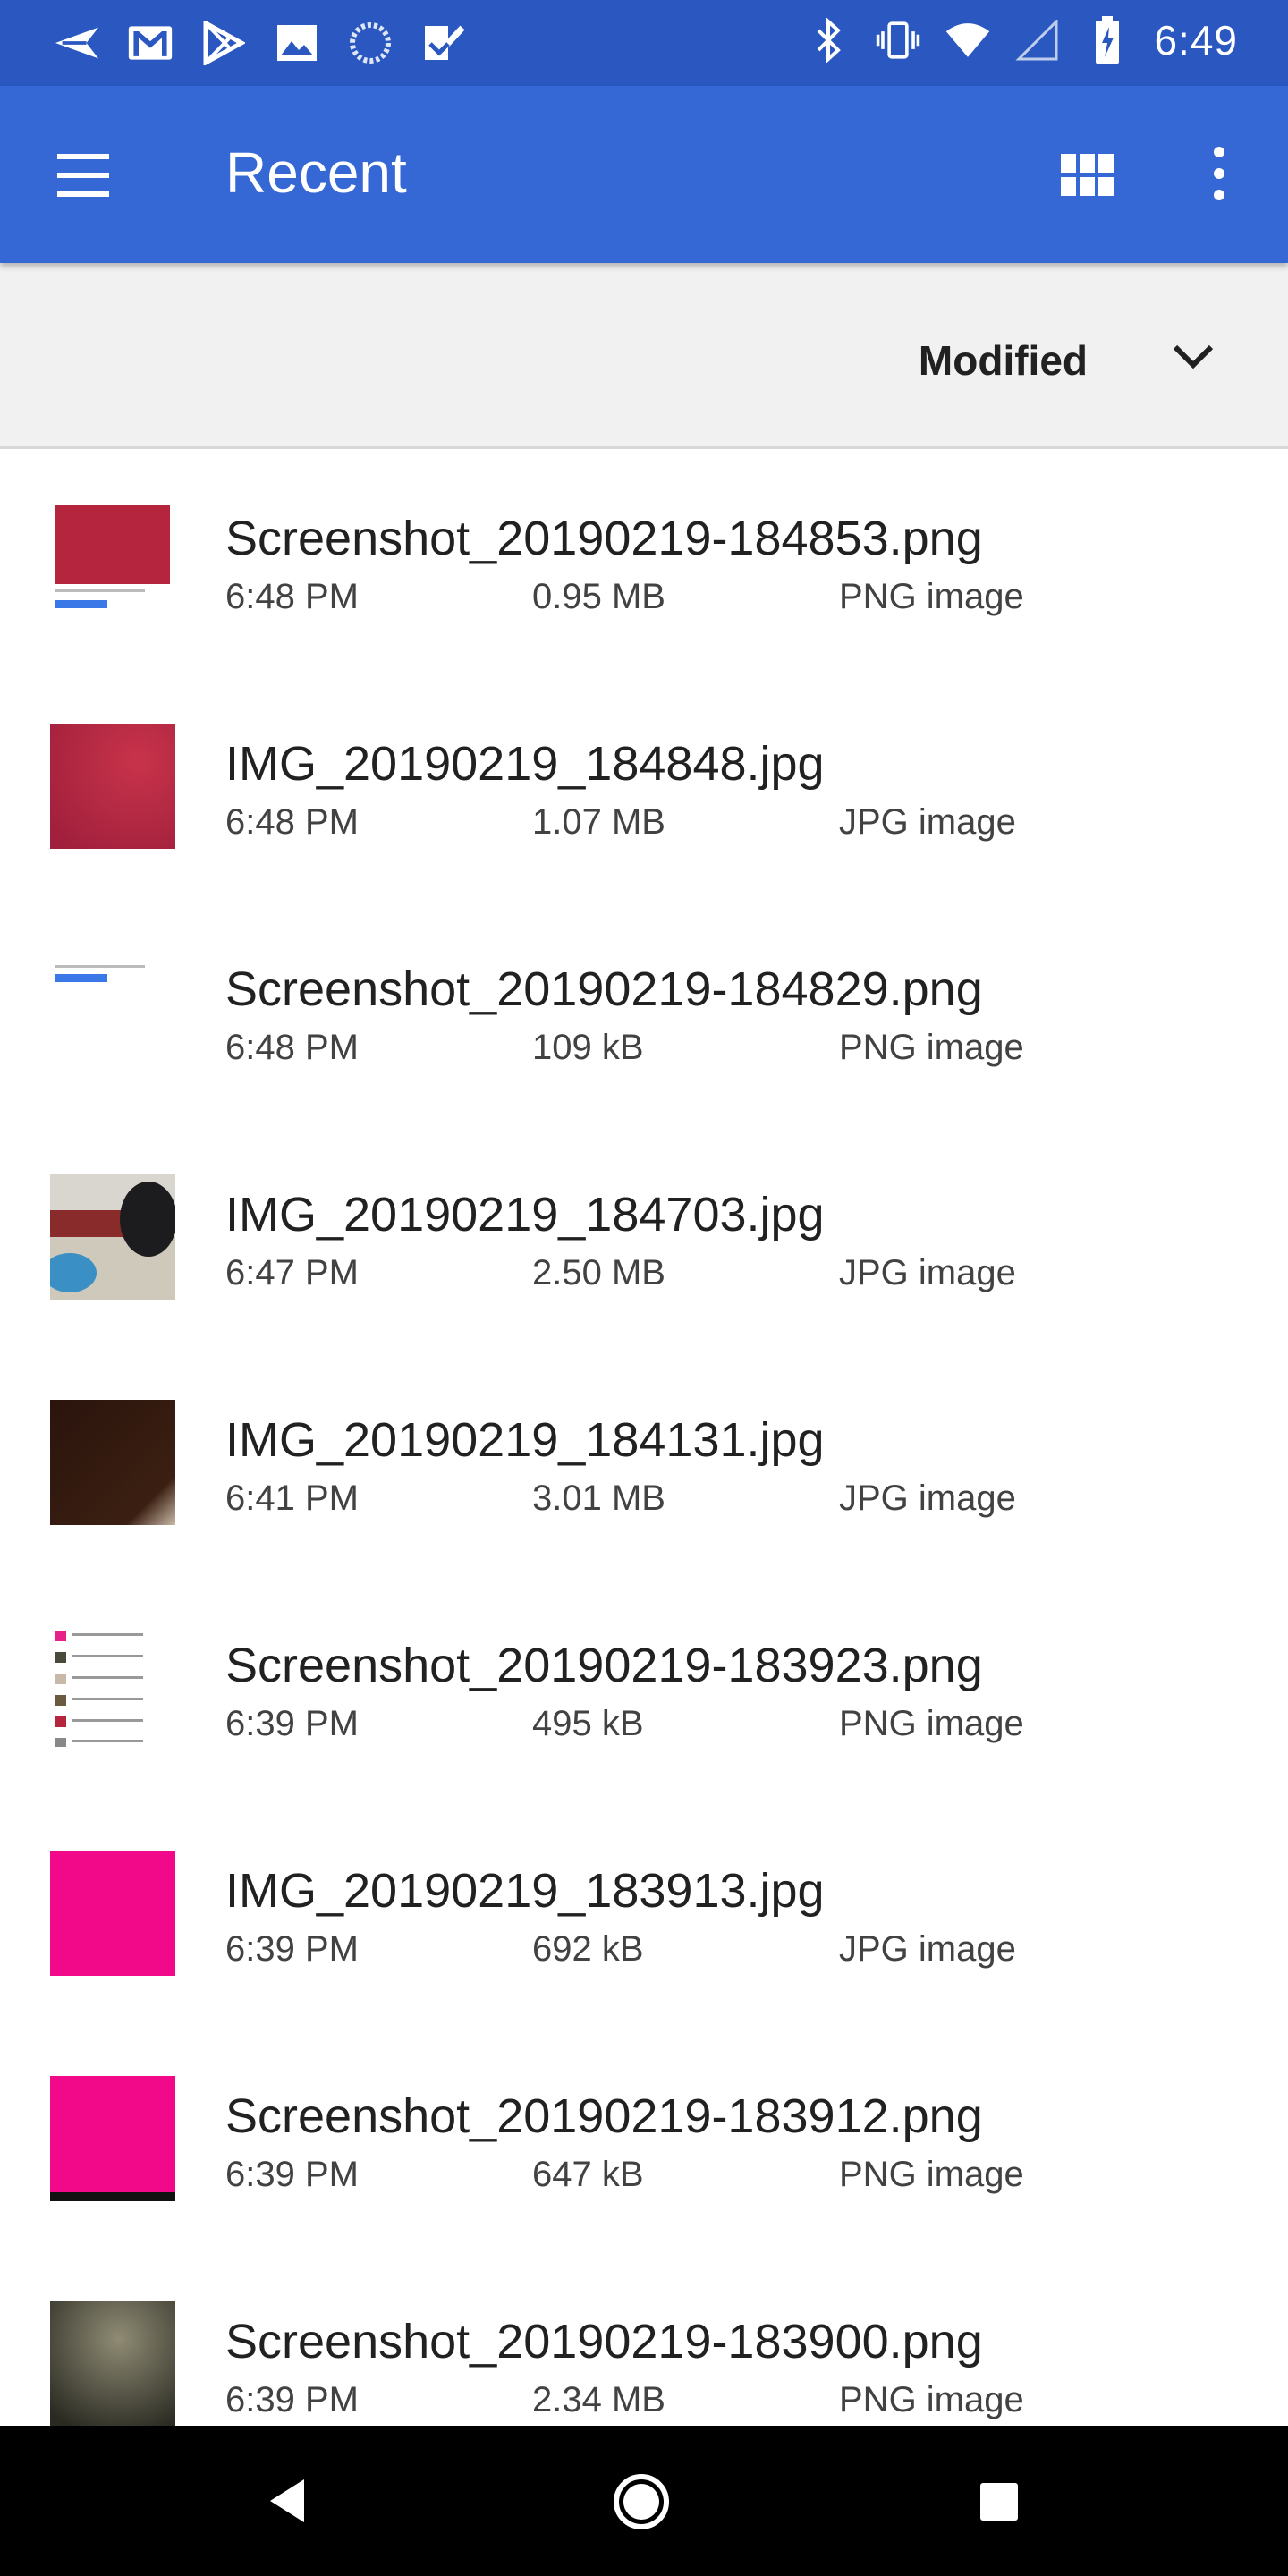 The height and width of the screenshot is (2576, 1288). Describe the element at coordinates (443, 43) in the screenshot. I see `tasks-icon` at that location.